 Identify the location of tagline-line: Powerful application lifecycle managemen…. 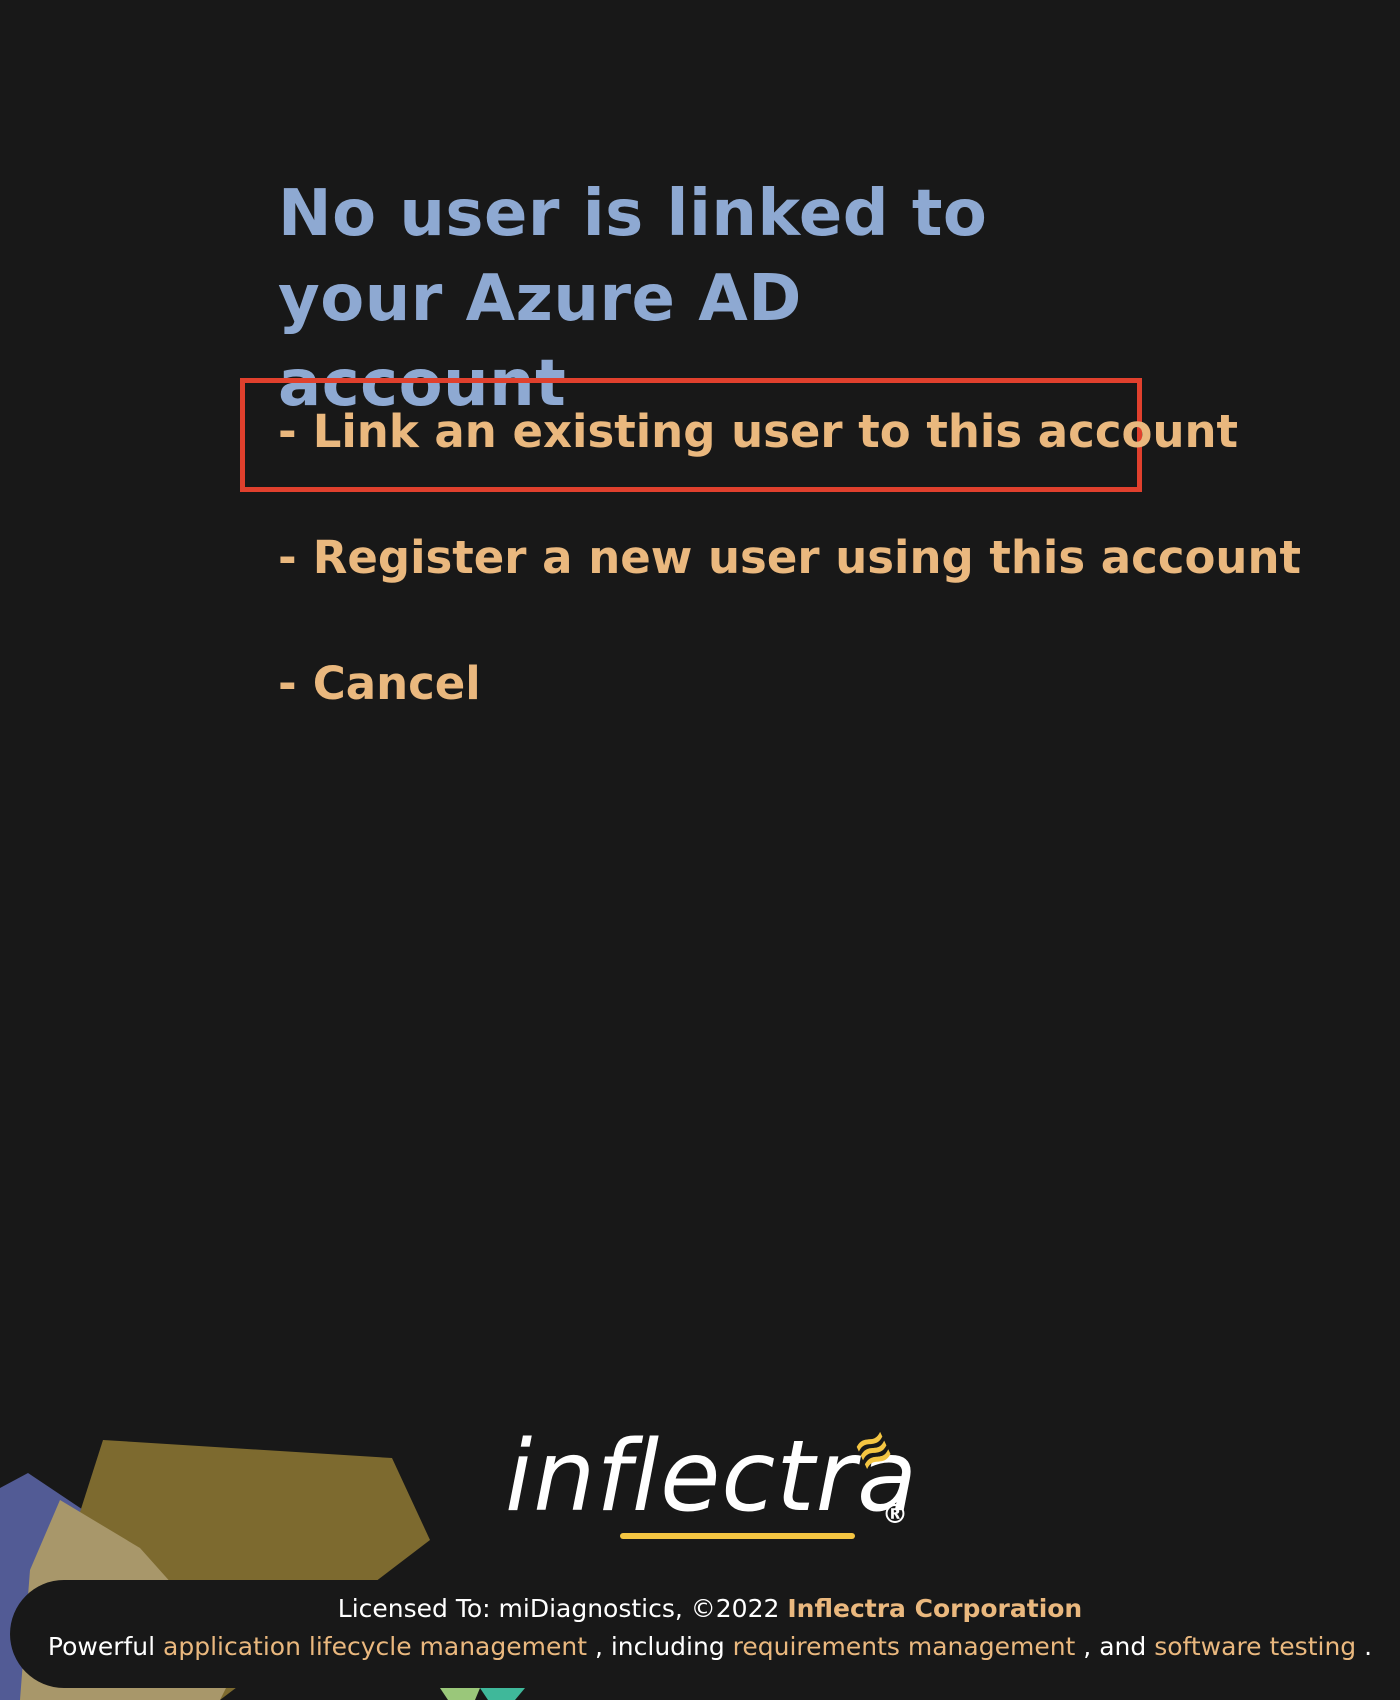
(705, 1646).